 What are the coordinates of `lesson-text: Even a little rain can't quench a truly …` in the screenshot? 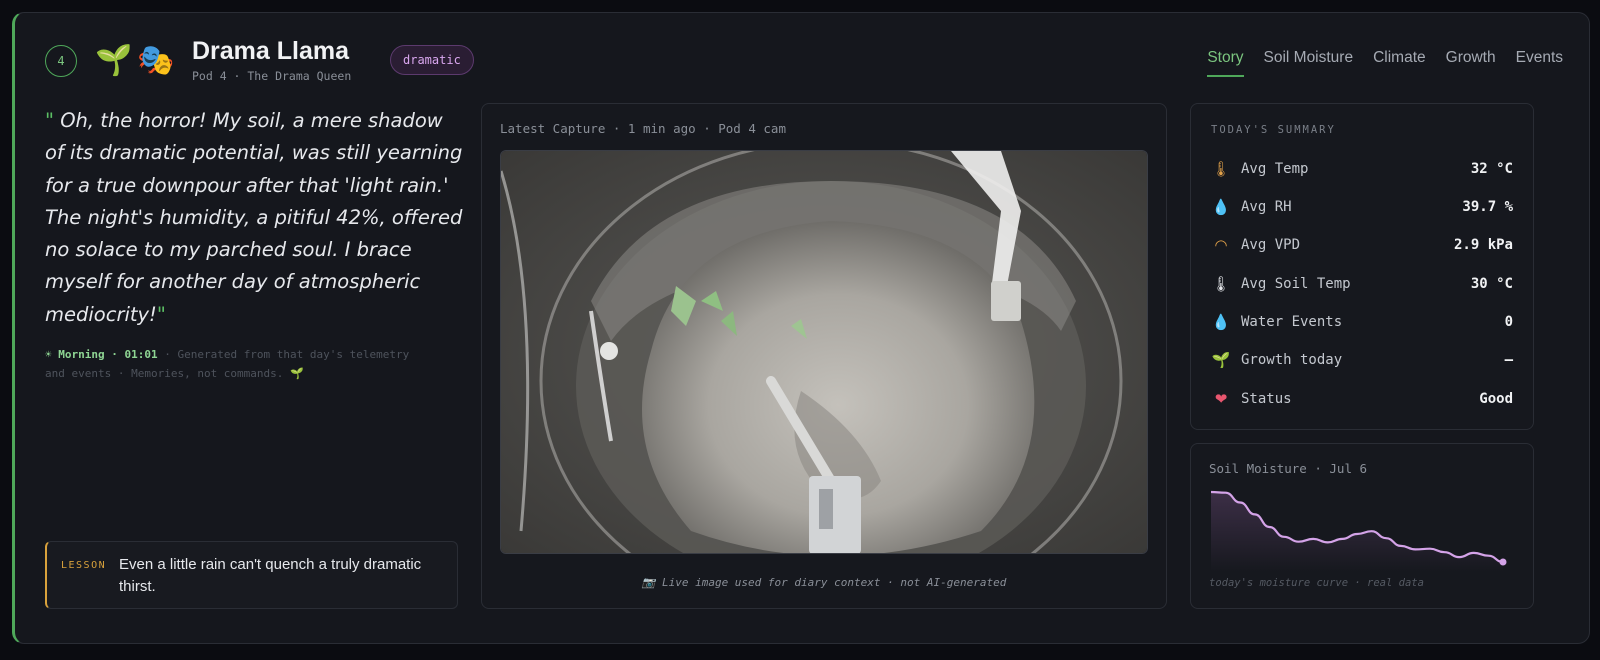 It's located at (270, 575).